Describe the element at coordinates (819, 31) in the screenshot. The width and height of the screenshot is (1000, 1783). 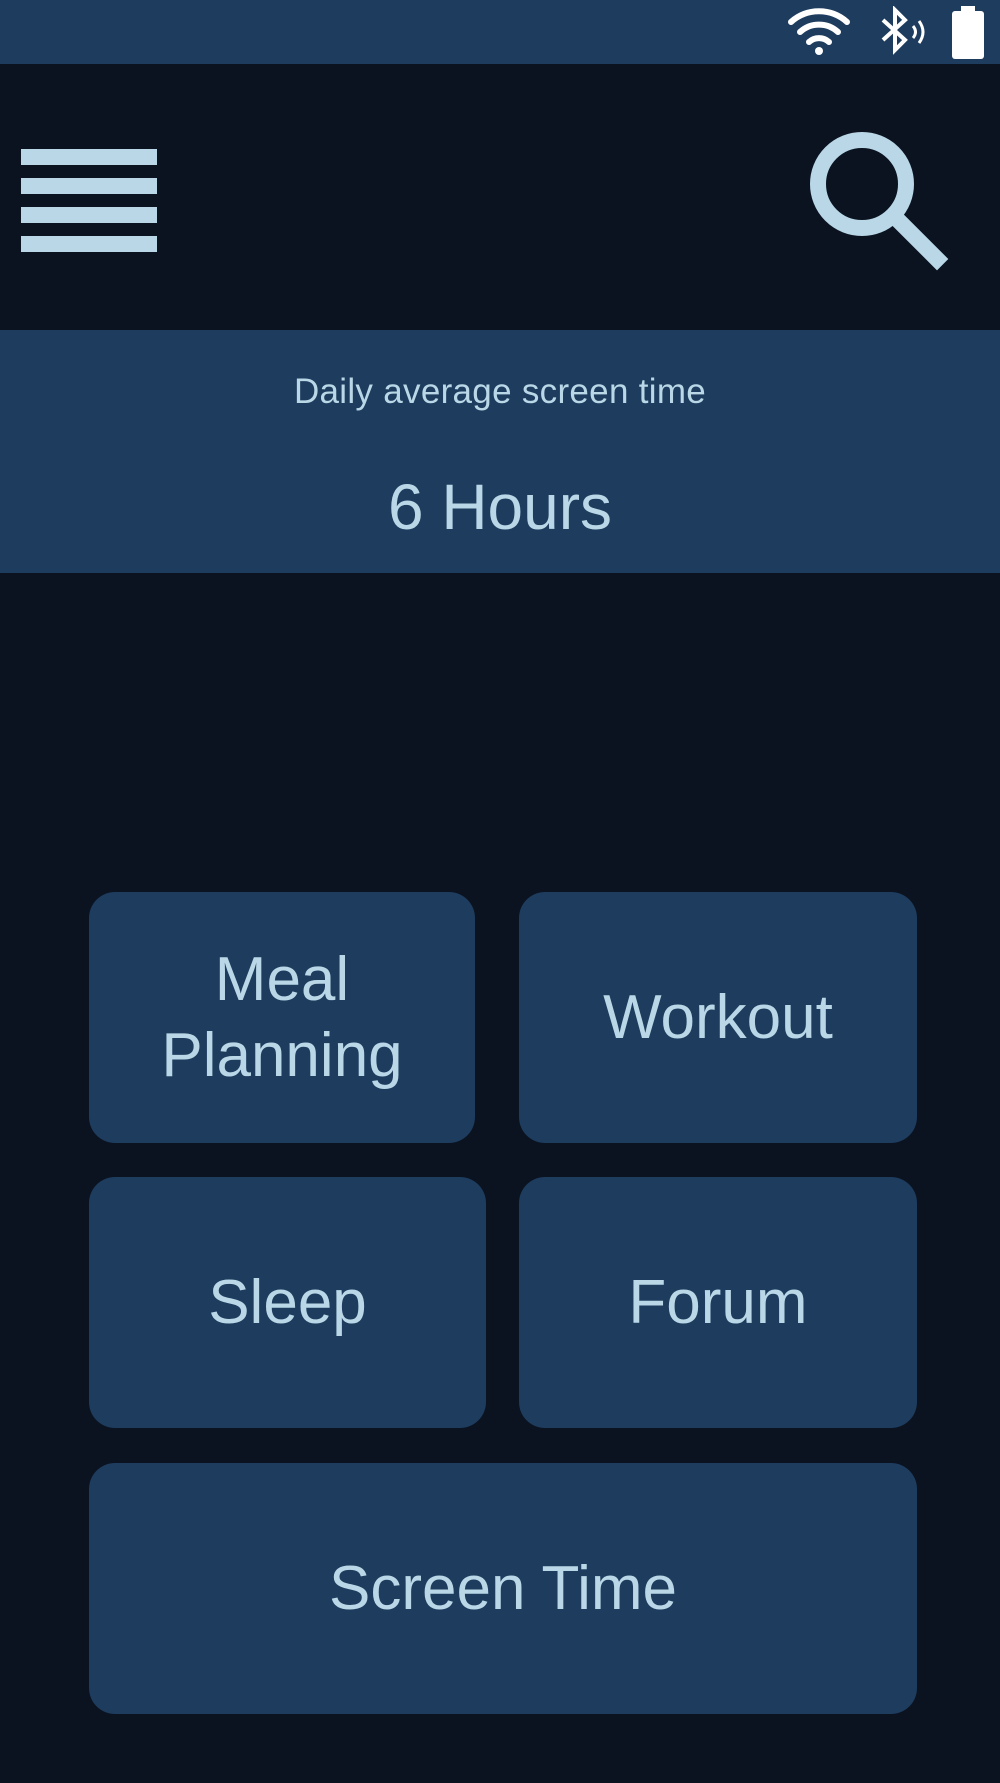
I see `wifi-icon` at that location.